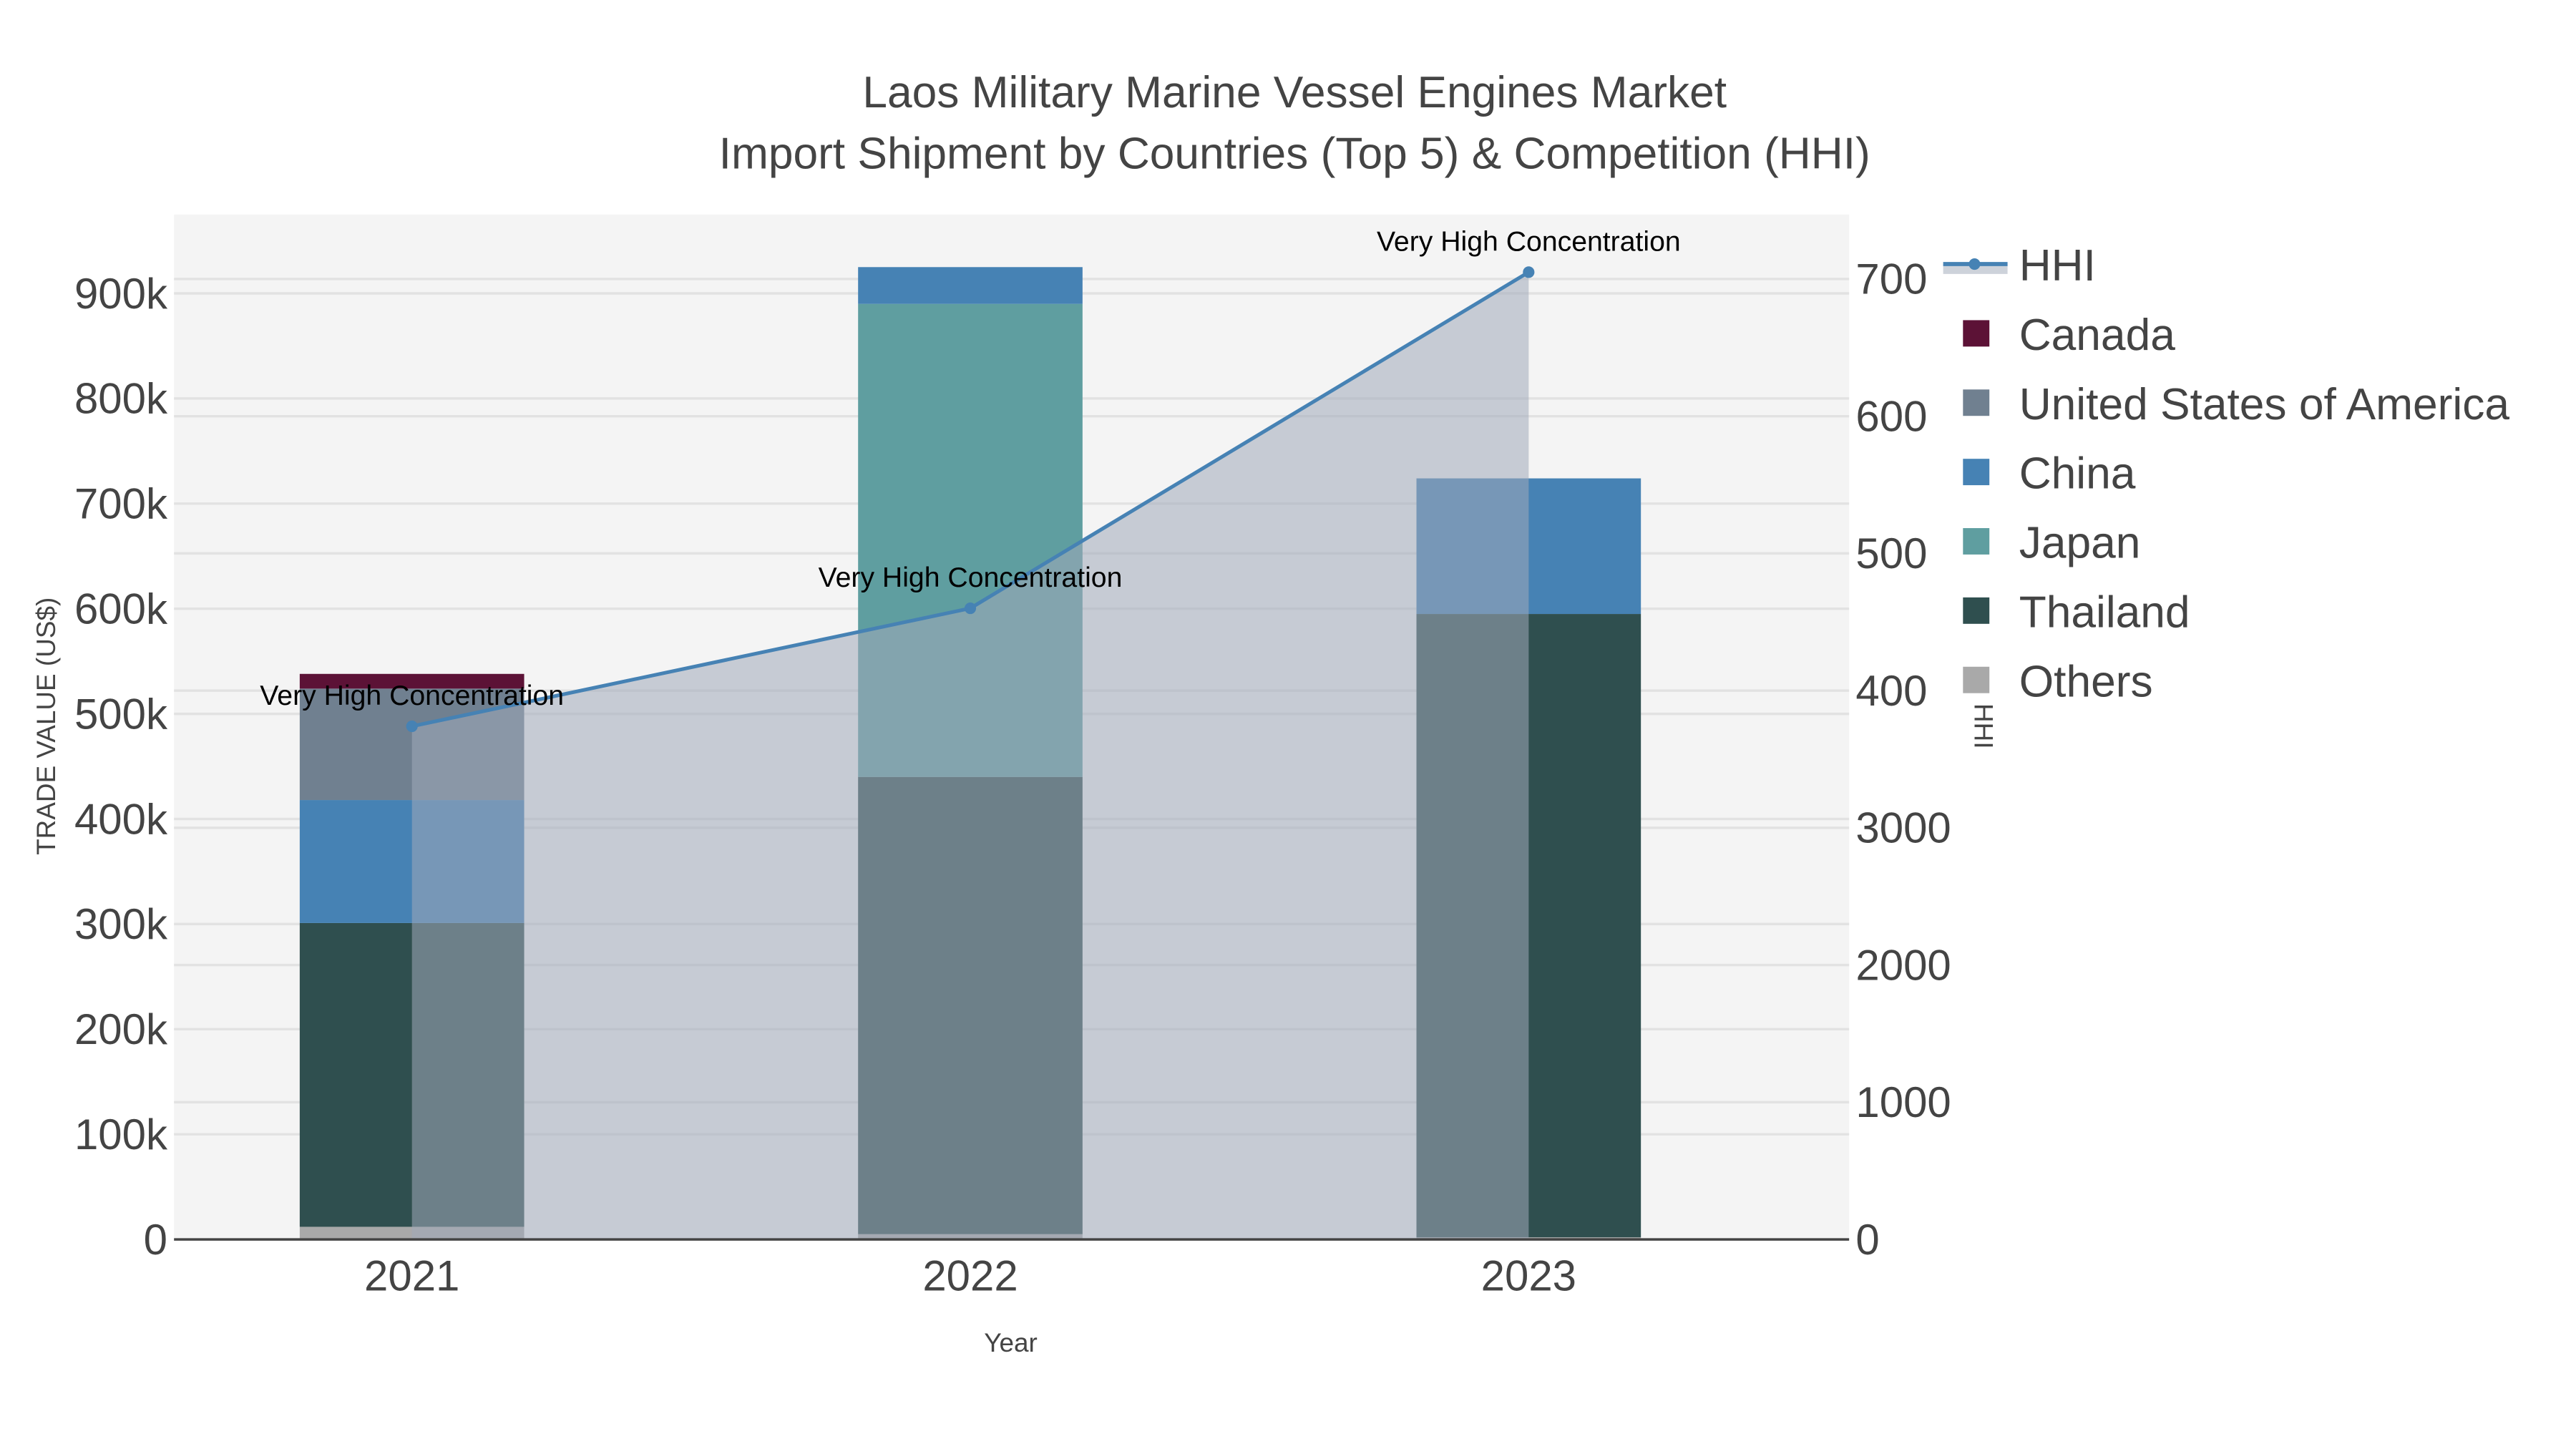  I want to click on y-tick-label: 900k, so click(121, 294).